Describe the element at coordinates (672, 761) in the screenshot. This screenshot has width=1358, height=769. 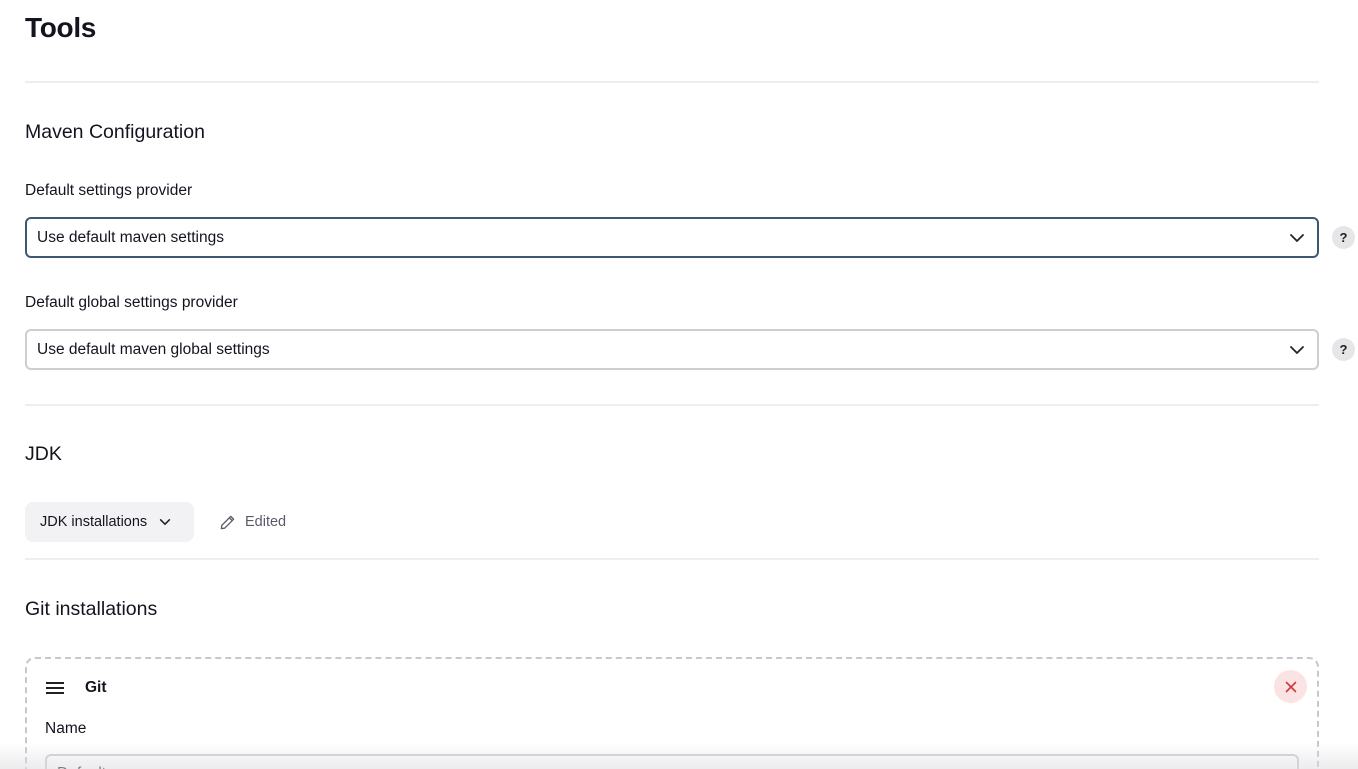
I see `git-name-input` at that location.